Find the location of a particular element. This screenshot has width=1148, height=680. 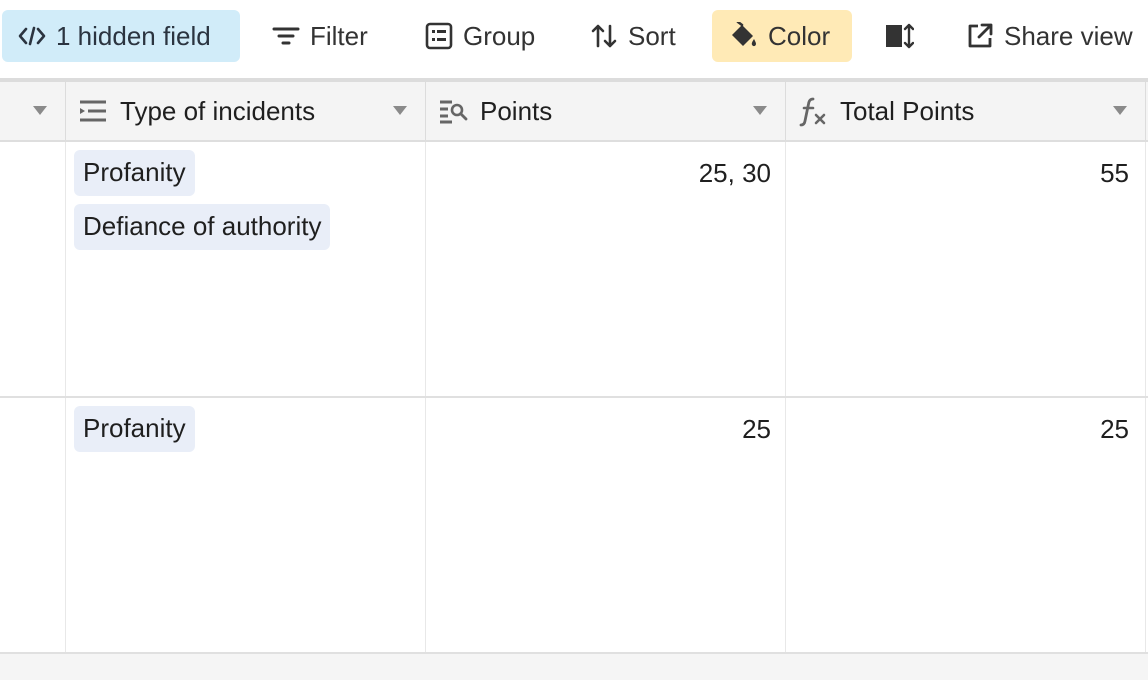

table-cell-type-of-incidents: Profanity is located at coordinates (246, 525).